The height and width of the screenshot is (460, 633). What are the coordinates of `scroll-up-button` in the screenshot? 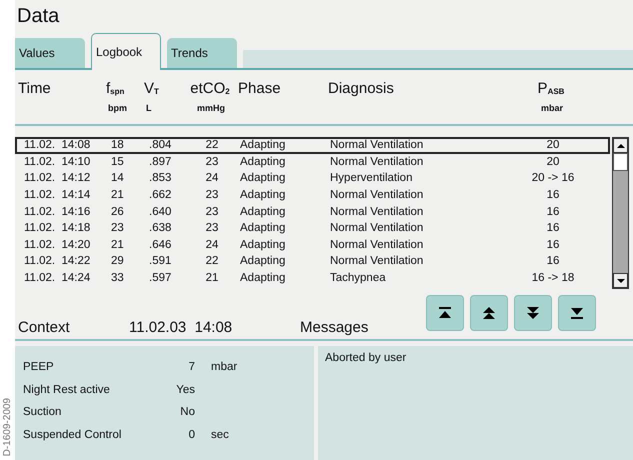 It's located at (620, 145).